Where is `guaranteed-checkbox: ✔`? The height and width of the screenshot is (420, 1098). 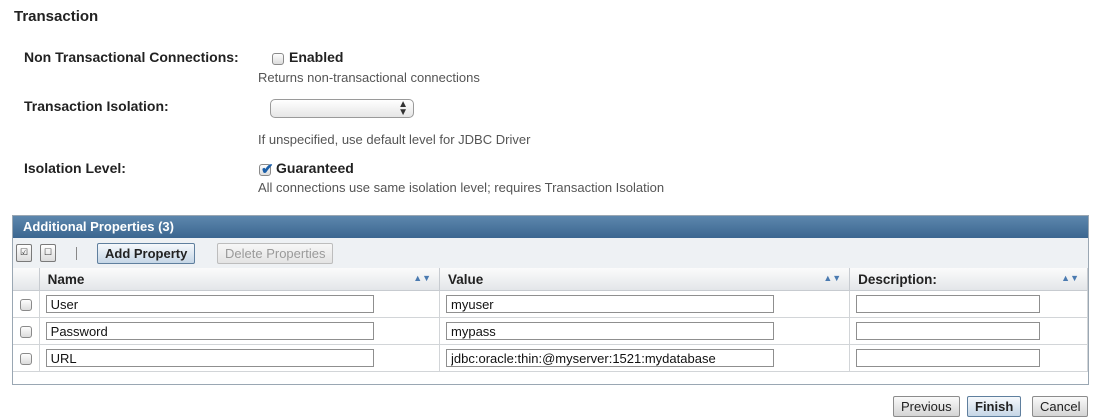 guaranteed-checkbox: ✔ is located at coordinates (266, 169).